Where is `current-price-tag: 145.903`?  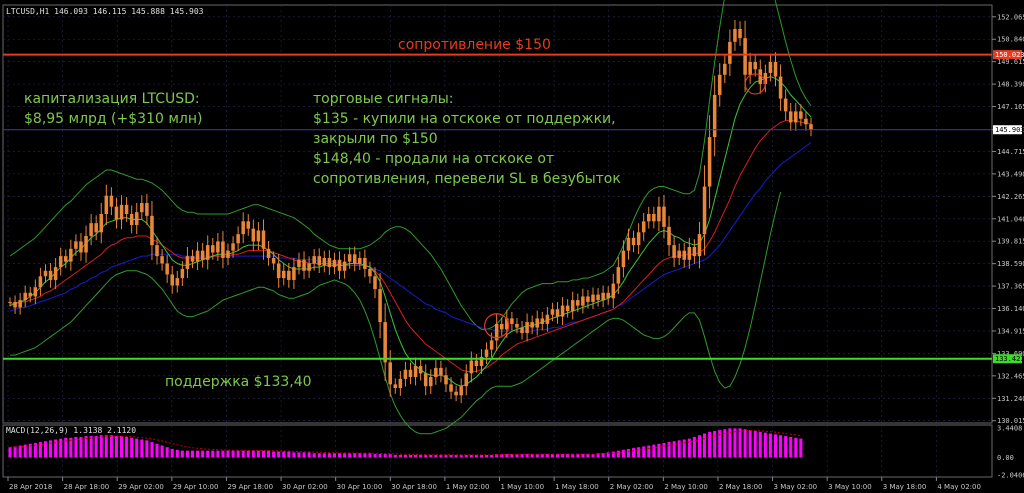 current-price-tag: 145.903 is located at coordinates (1008, 130).